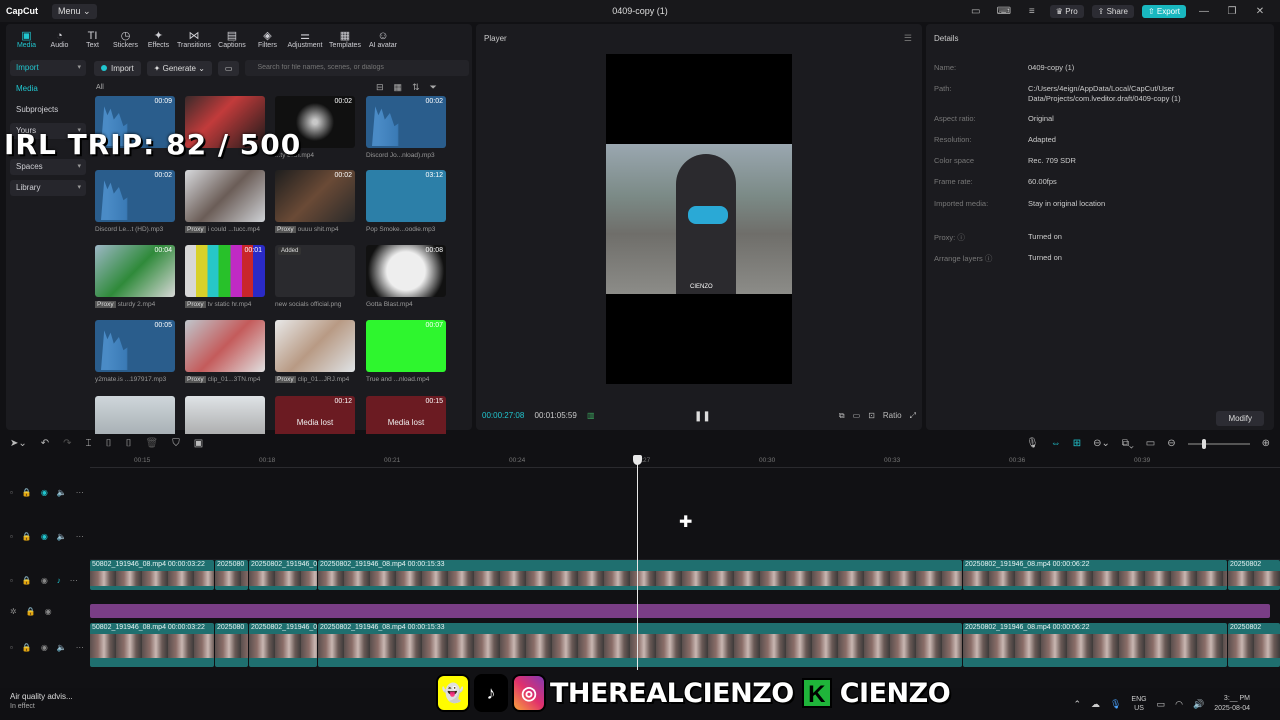 The image size is (1280, 720). Describe the element at coordinates (352, 67) in the screenshot. I see `search-input` at that location.